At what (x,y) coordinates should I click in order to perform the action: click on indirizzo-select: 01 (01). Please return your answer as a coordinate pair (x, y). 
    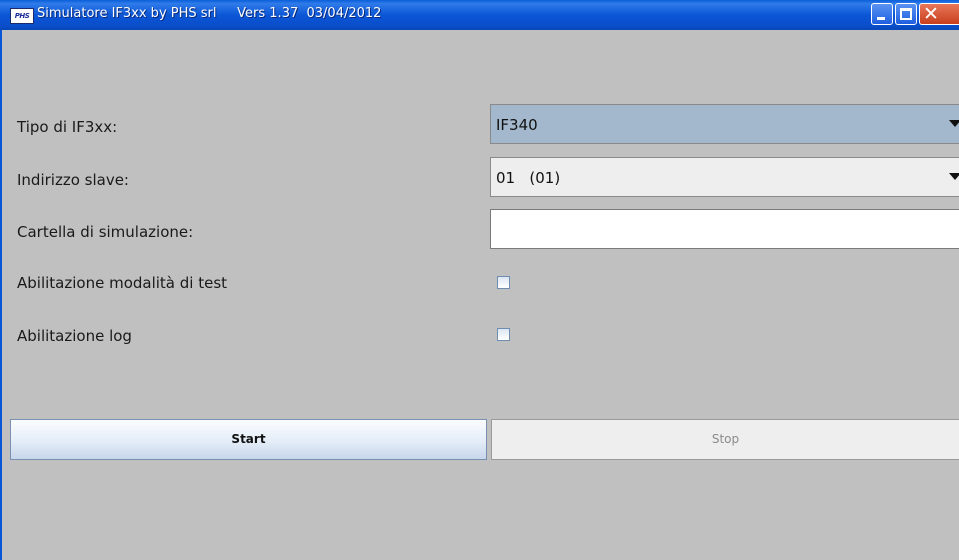
    Looking at the image, I should click on (724, 177).